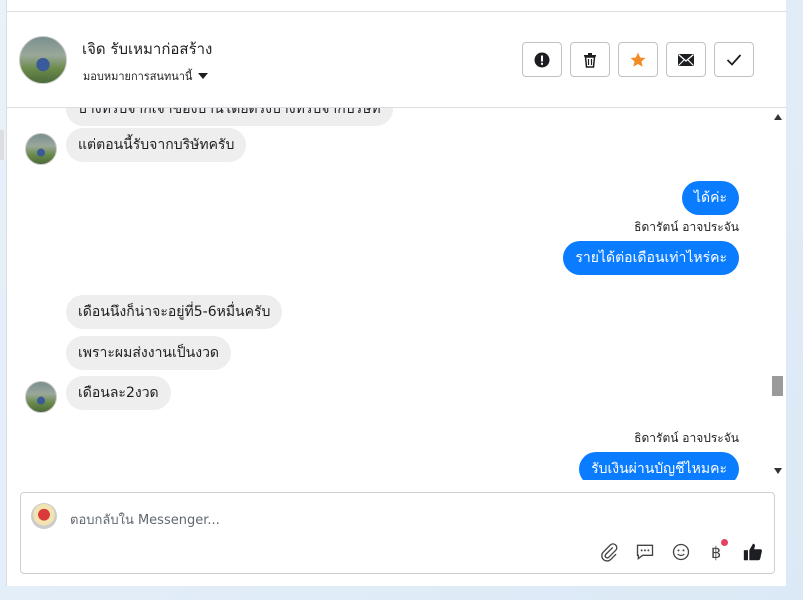  I want to click on emoji-icon, so click(681, 552).